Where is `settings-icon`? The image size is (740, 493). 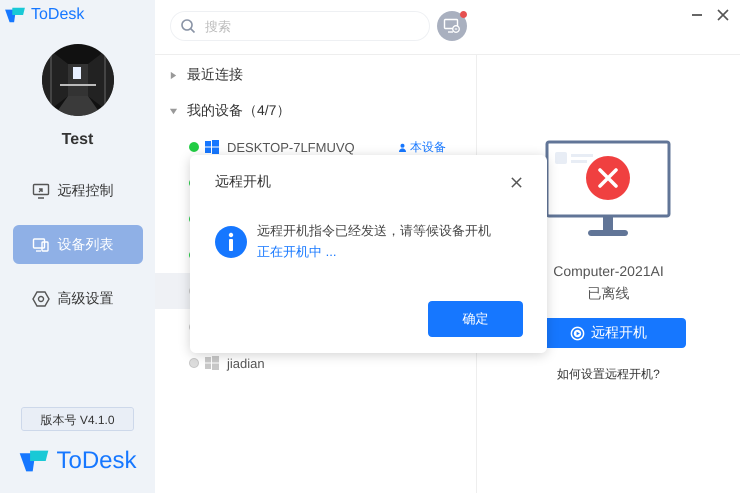
settings-icon is located at coordinates (41, 299).